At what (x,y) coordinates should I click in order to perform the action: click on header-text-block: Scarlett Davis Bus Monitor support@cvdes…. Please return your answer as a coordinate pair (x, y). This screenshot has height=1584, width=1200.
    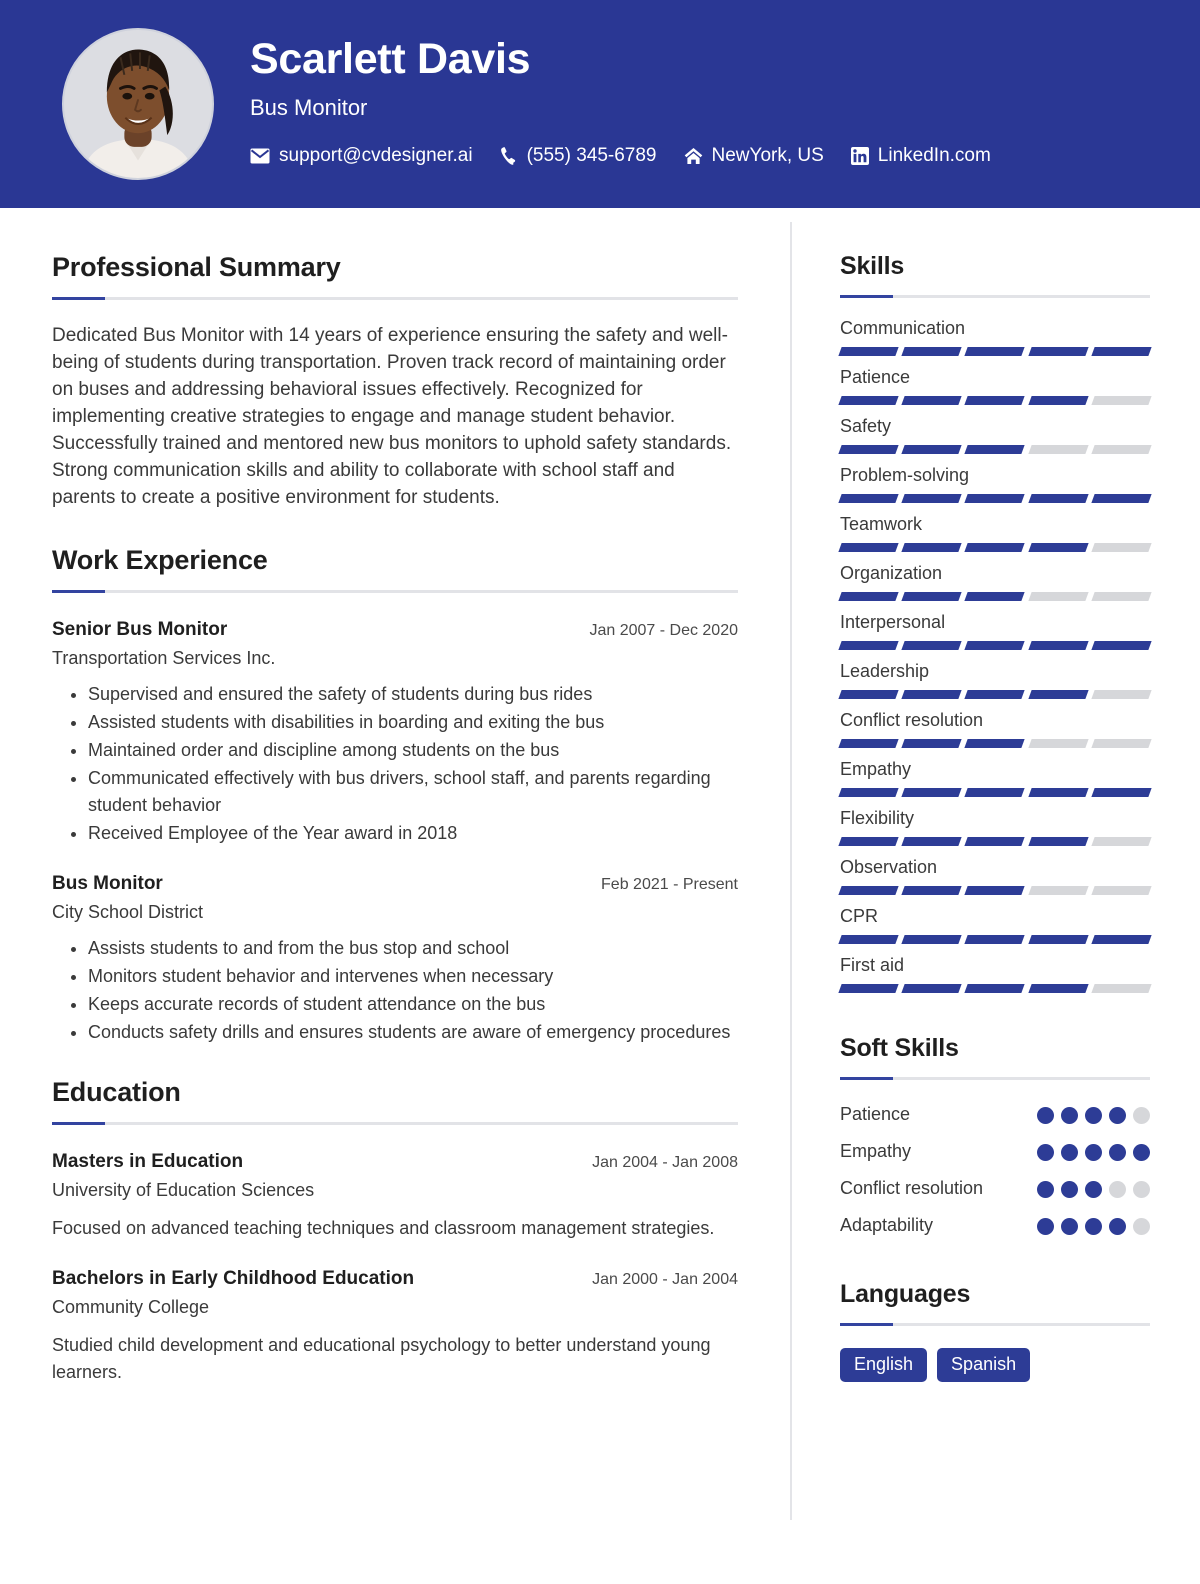
    Looking at the image, I should click on (620, 103).